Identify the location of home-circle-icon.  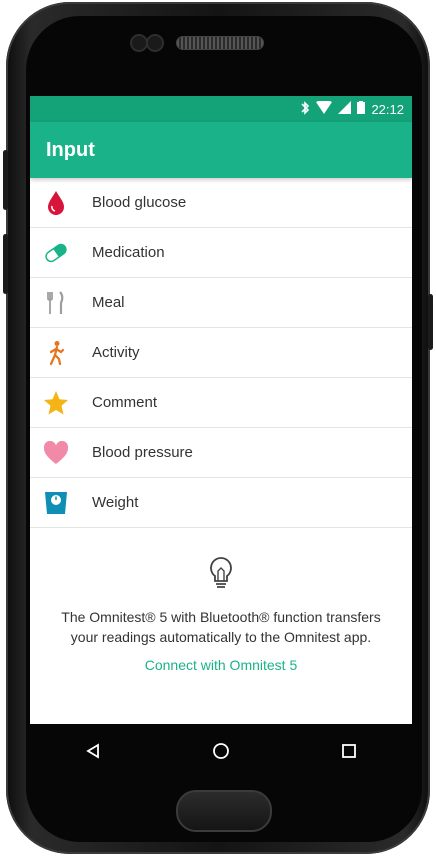
(221, 751).